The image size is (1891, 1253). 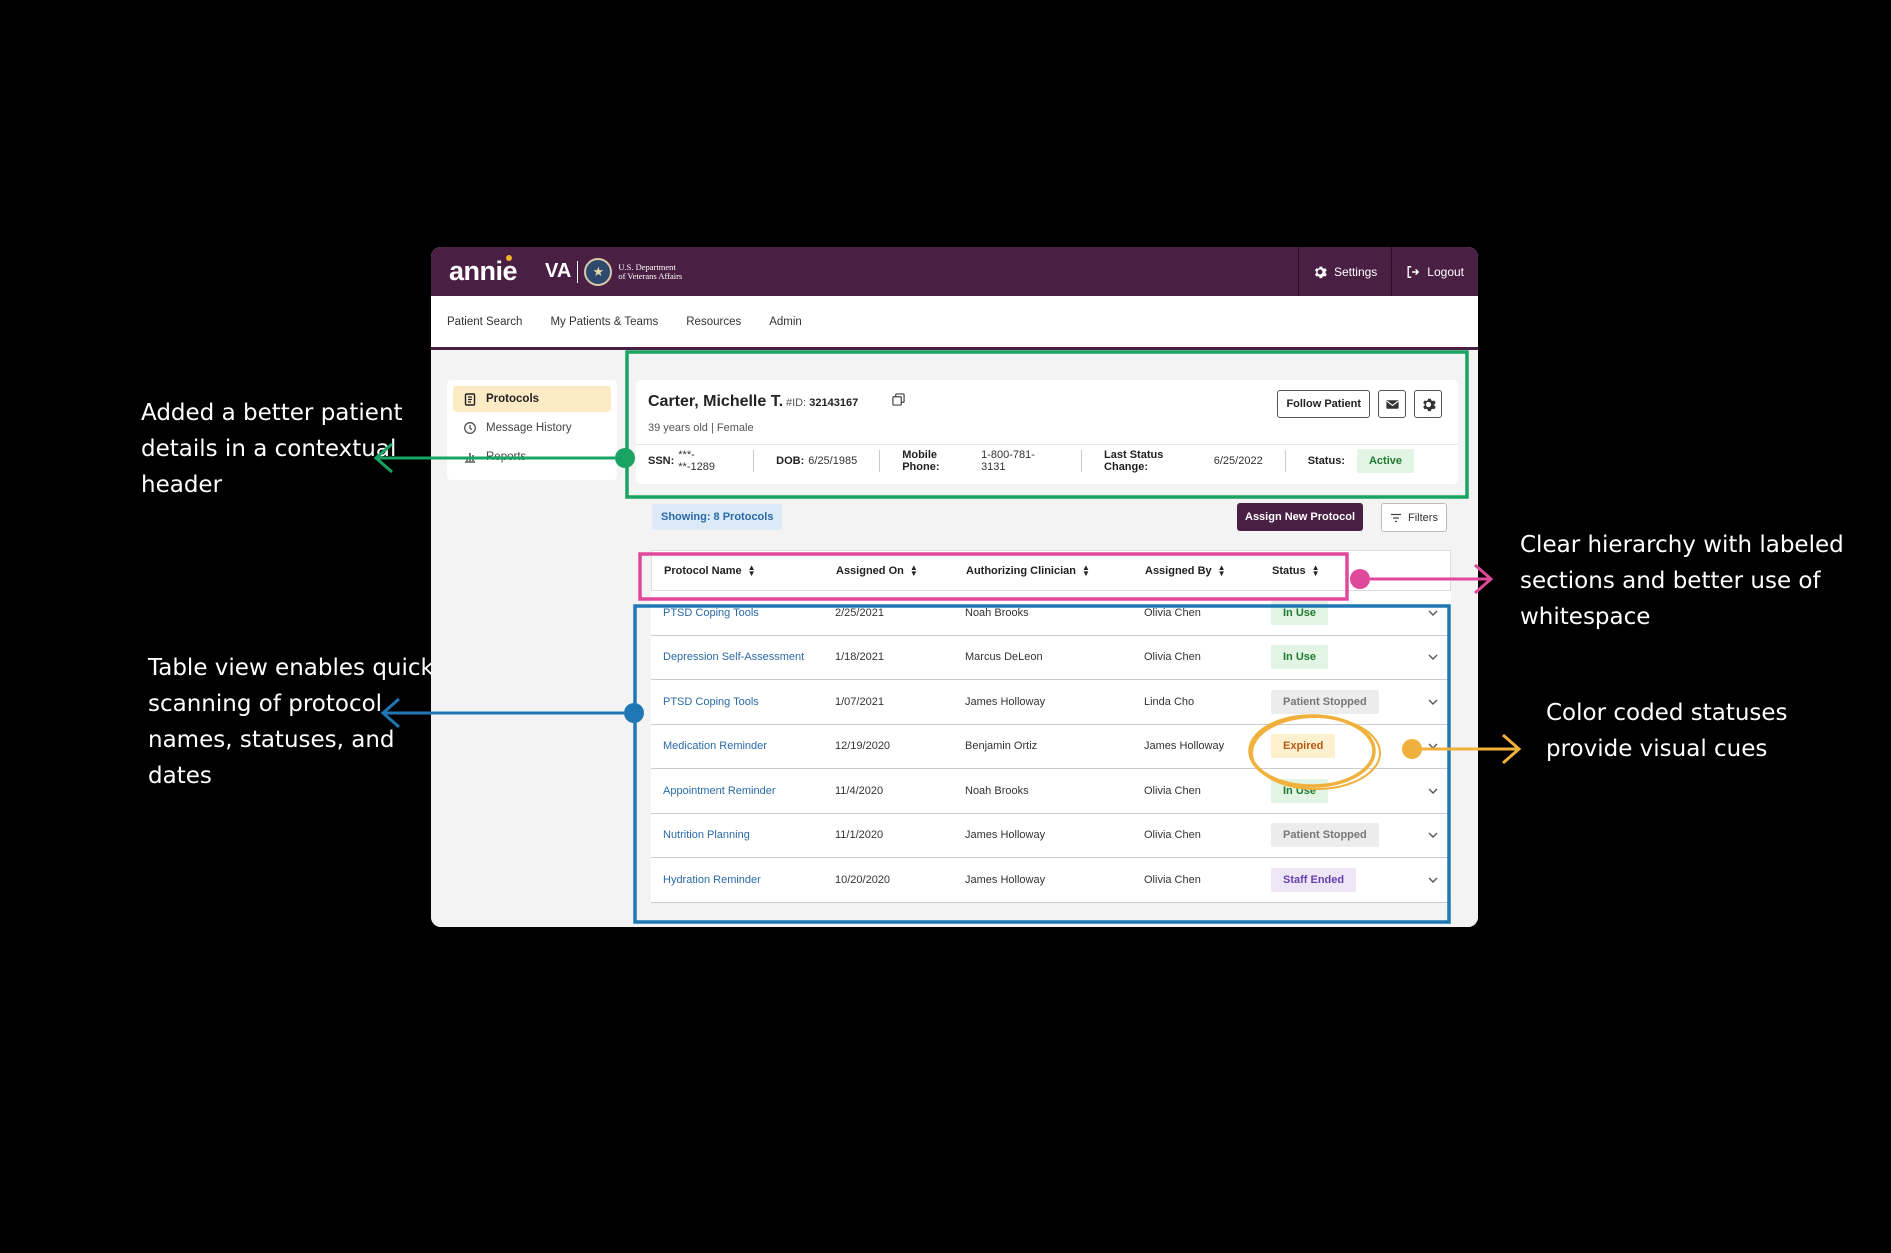 I want to click on settings-button: Settings, so click(x=1344, y=271).